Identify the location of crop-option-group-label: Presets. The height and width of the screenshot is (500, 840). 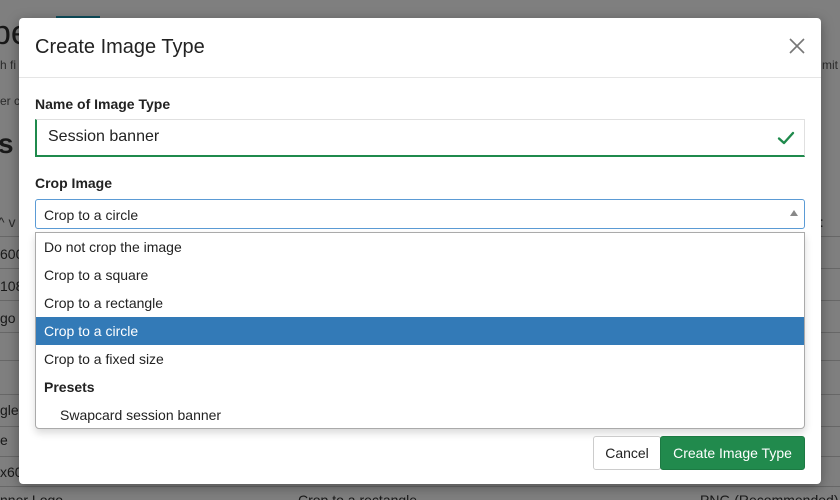
(69, 387).